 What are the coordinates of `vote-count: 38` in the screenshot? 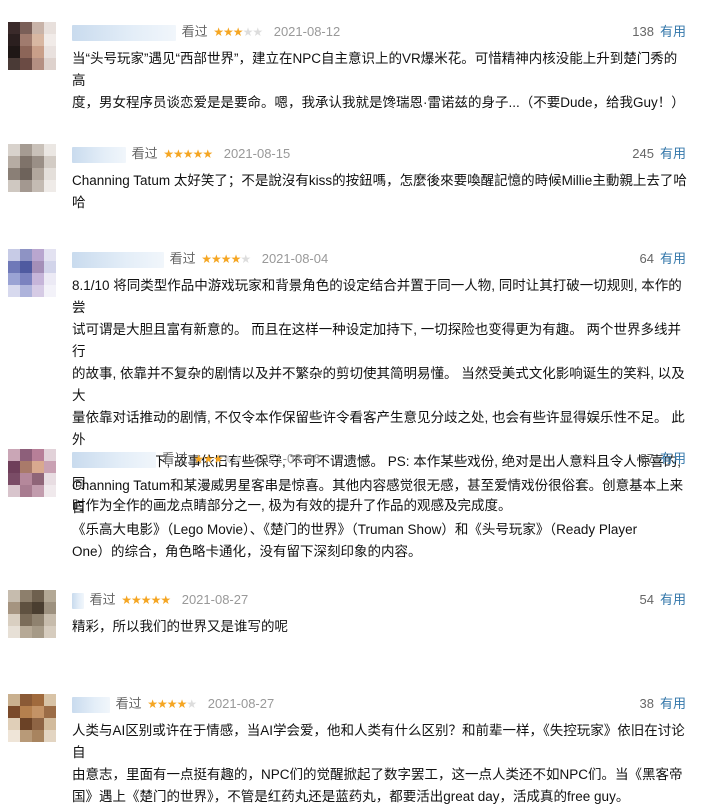 It's located at (646, 703).